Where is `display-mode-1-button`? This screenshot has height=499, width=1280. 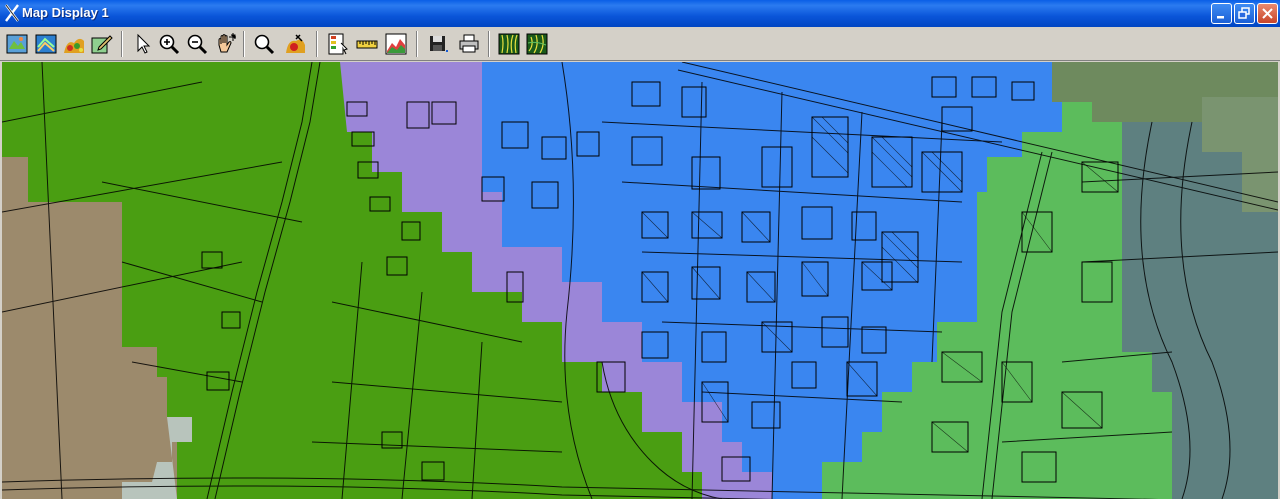
display-mode-1-button is located at coordinates (509, 44).